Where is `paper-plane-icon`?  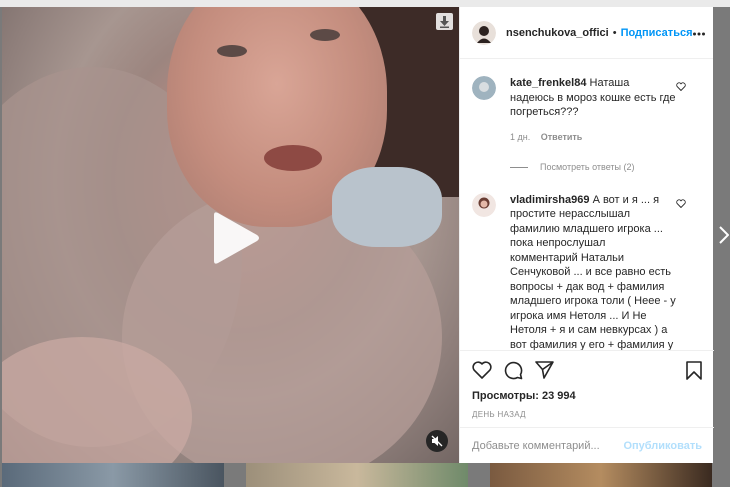
paper-plane-icon is located at coordinates (544, 370).